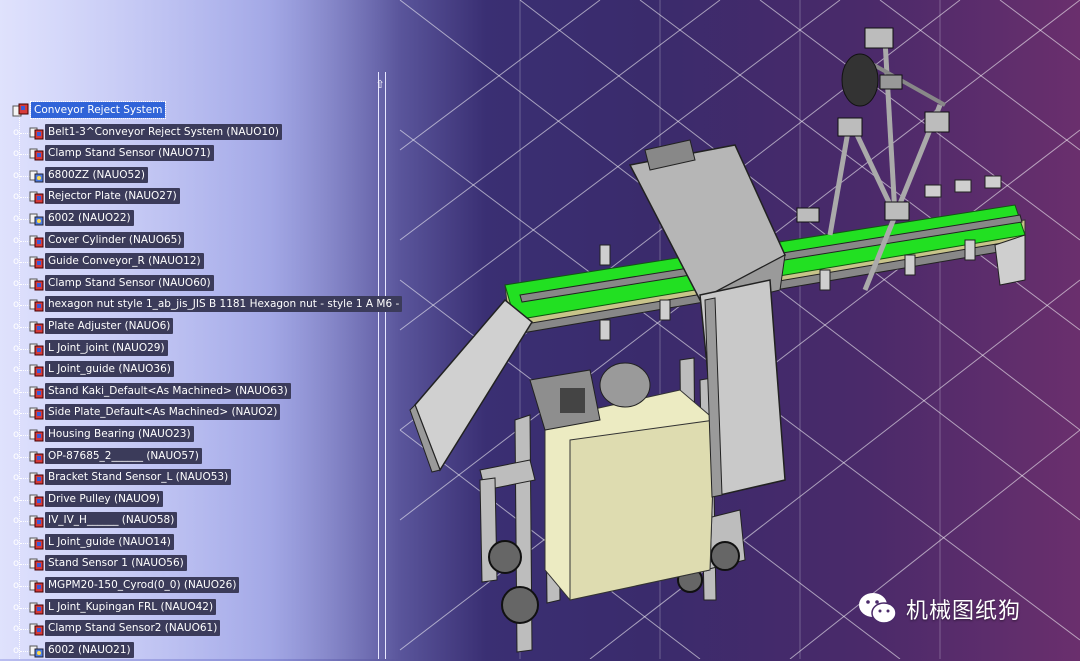  What do you see at coordinates (133, 628) in the screenshot?
I see `tree-node-label: Clamp Stand Sensor2 (NAUO61)` at bounding box center [133, 628].